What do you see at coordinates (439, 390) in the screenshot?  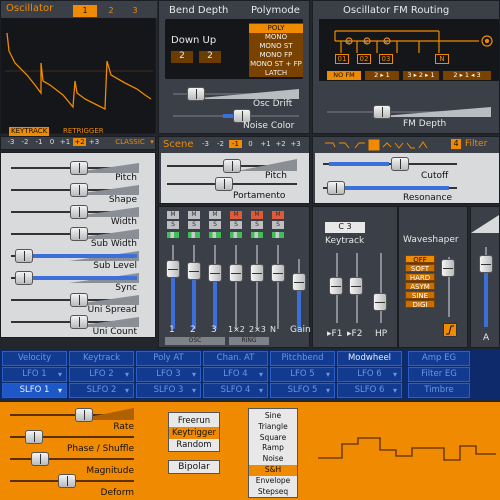 I see `mod-source-row3-6: Timbre` at bounding box center [439, 390].